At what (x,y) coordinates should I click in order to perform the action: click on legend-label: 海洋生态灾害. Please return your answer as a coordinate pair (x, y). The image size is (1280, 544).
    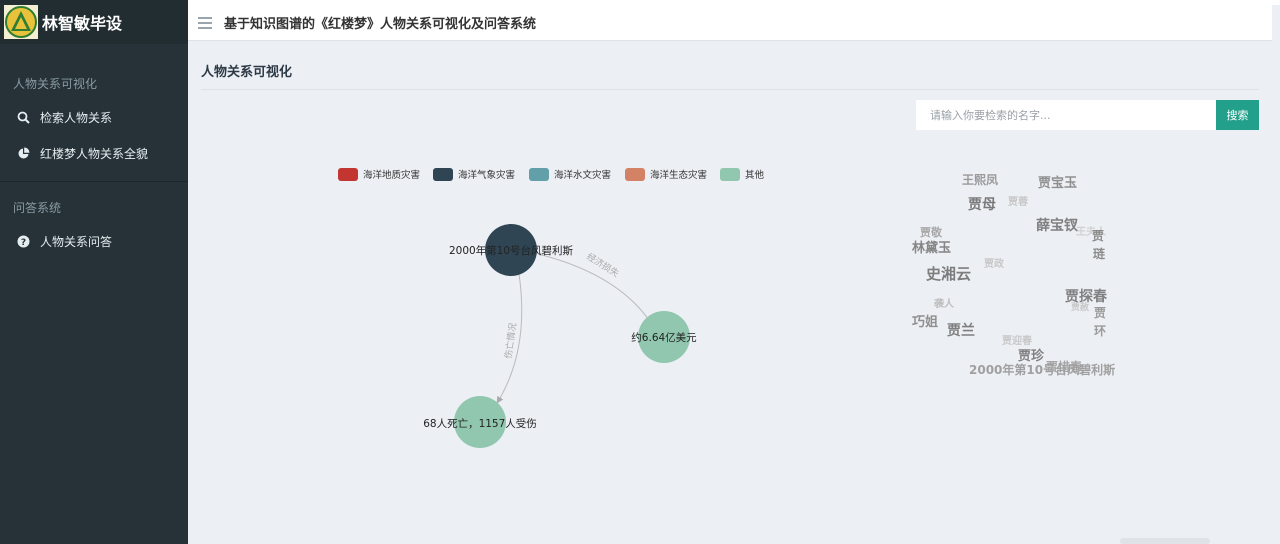
    Looking at the image, I should click on (678, 175).